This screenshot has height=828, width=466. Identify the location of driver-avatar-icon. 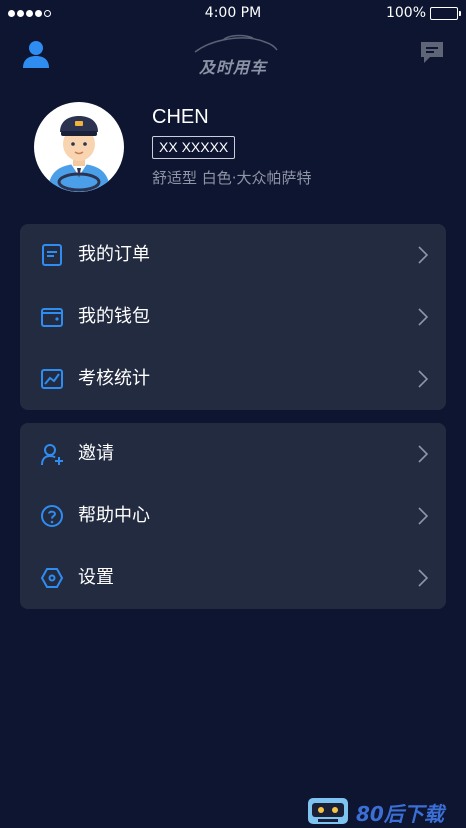
(79, 154).